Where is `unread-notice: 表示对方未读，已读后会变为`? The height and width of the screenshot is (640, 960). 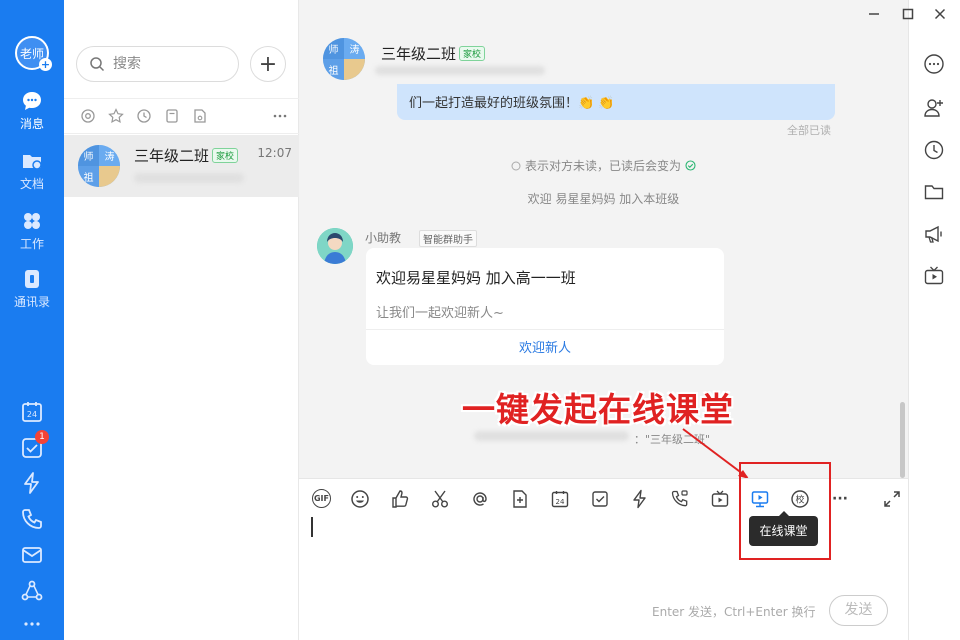 unread-notice: 表示对方未读，已读后会变为 is located at coordinates (603, 165).